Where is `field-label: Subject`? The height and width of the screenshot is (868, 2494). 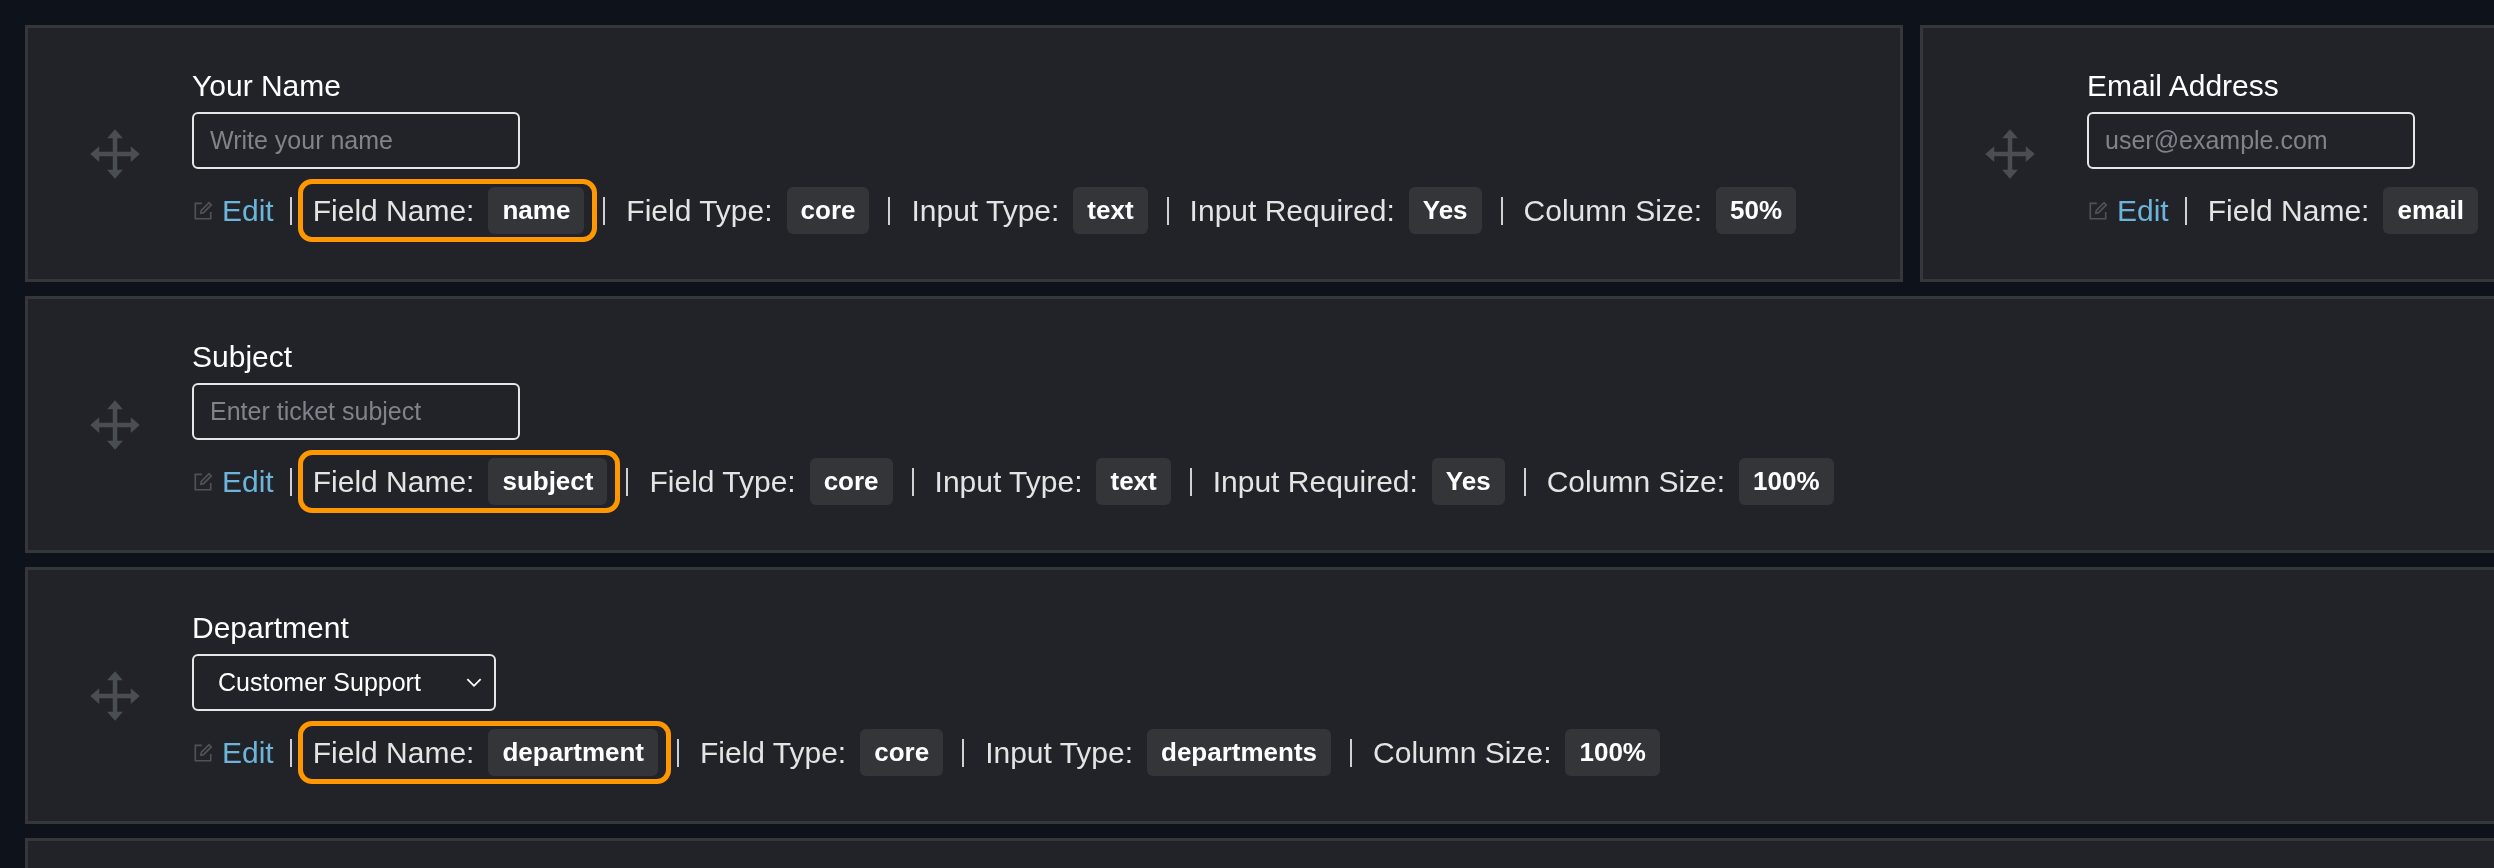 field-label: Subject is located at coordinates (242, 356).